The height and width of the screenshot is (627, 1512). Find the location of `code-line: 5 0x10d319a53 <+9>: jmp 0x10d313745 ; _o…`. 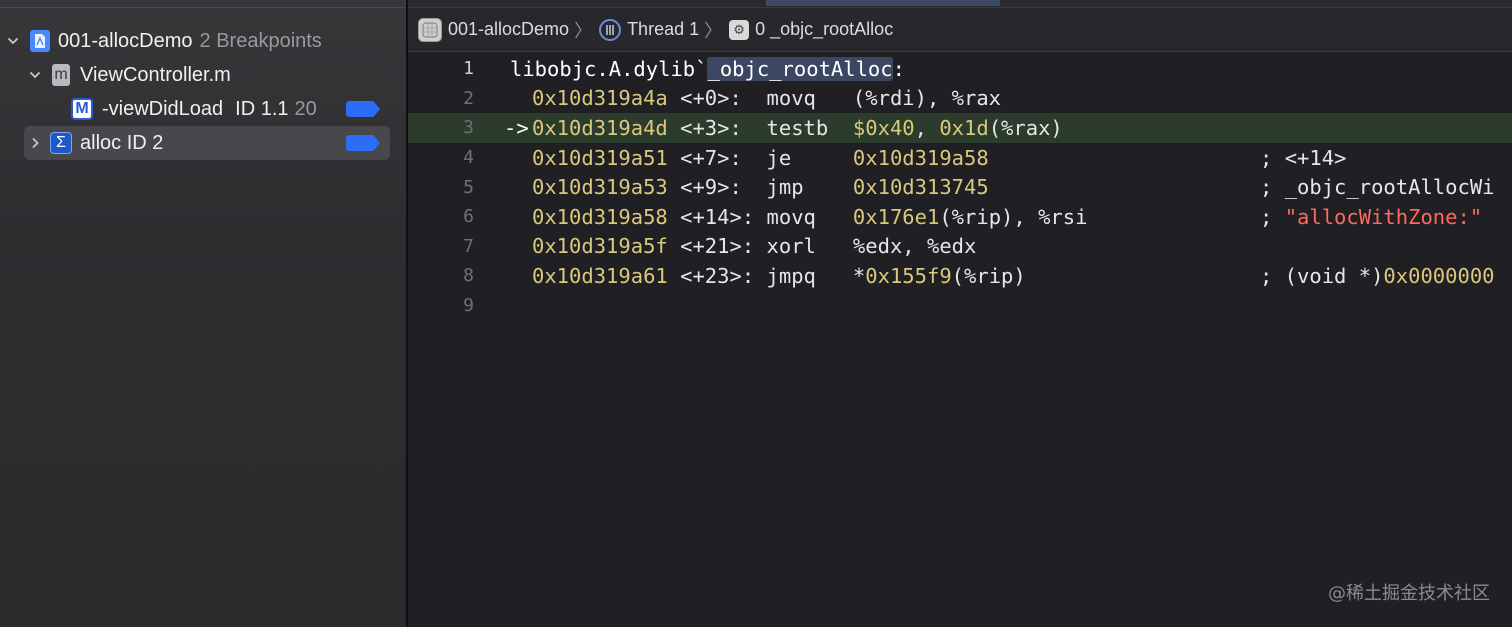

code-line: 5 0x10d319a53 <+9>: jmp 0x10d313745 ; _o… is located at coordinates (960, 187).